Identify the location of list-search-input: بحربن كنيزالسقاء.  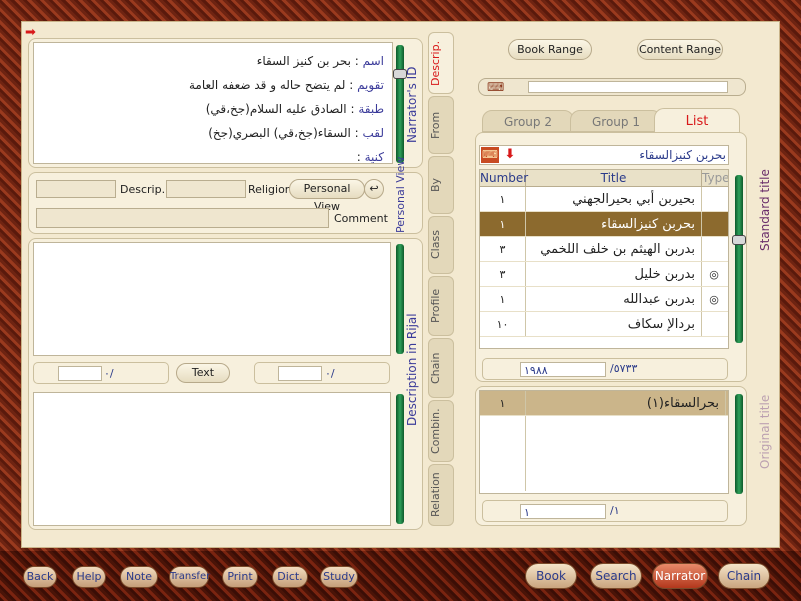
(626, 155).